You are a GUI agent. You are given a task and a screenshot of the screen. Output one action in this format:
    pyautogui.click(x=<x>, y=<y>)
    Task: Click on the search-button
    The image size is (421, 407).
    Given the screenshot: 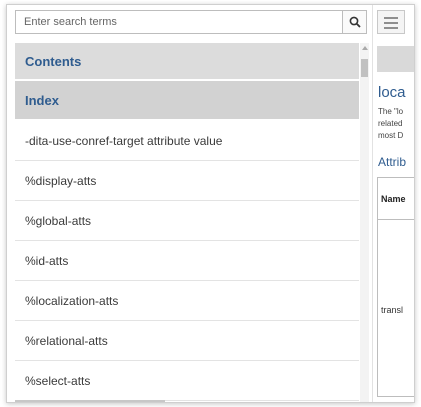 What is the action you would take?
    pyautogui.click(x=354, y=22)
    